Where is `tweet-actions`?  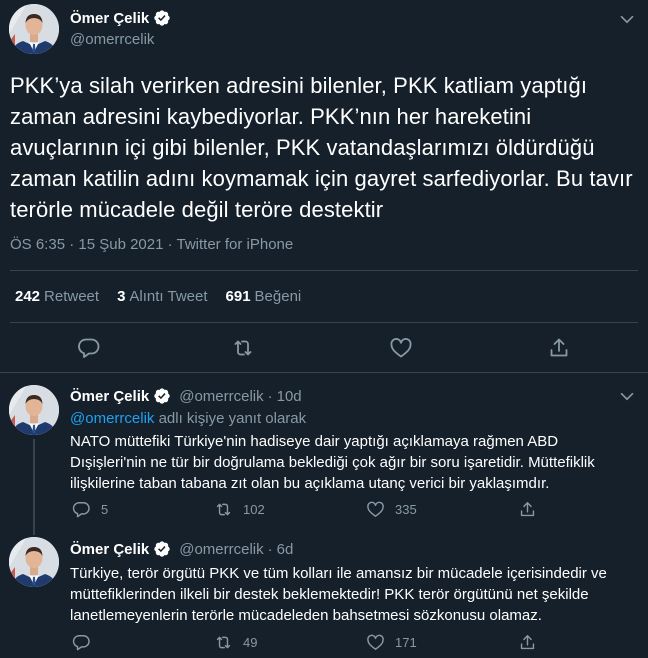 tweet-actions is located at coordinates (324, 349).